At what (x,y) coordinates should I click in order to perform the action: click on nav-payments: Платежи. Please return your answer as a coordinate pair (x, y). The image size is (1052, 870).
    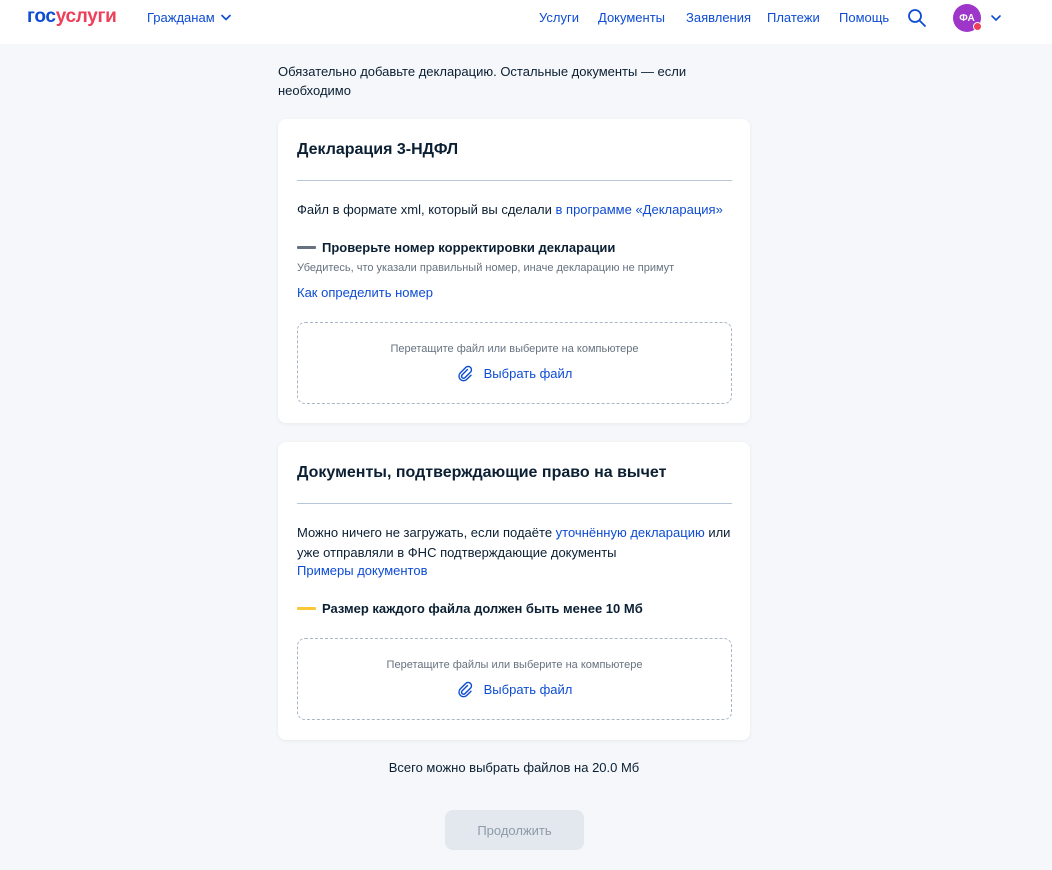
    Looking at the image, I should click on (793, 17).